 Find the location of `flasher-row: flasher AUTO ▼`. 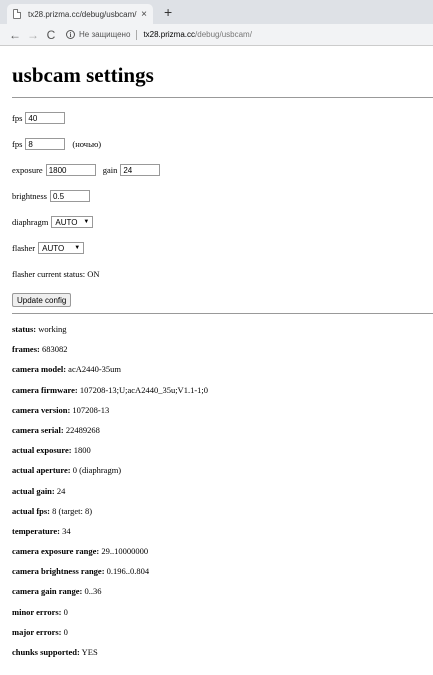

flasher-row: flasher AUTO ▼ is located at coordinates (218, 248).